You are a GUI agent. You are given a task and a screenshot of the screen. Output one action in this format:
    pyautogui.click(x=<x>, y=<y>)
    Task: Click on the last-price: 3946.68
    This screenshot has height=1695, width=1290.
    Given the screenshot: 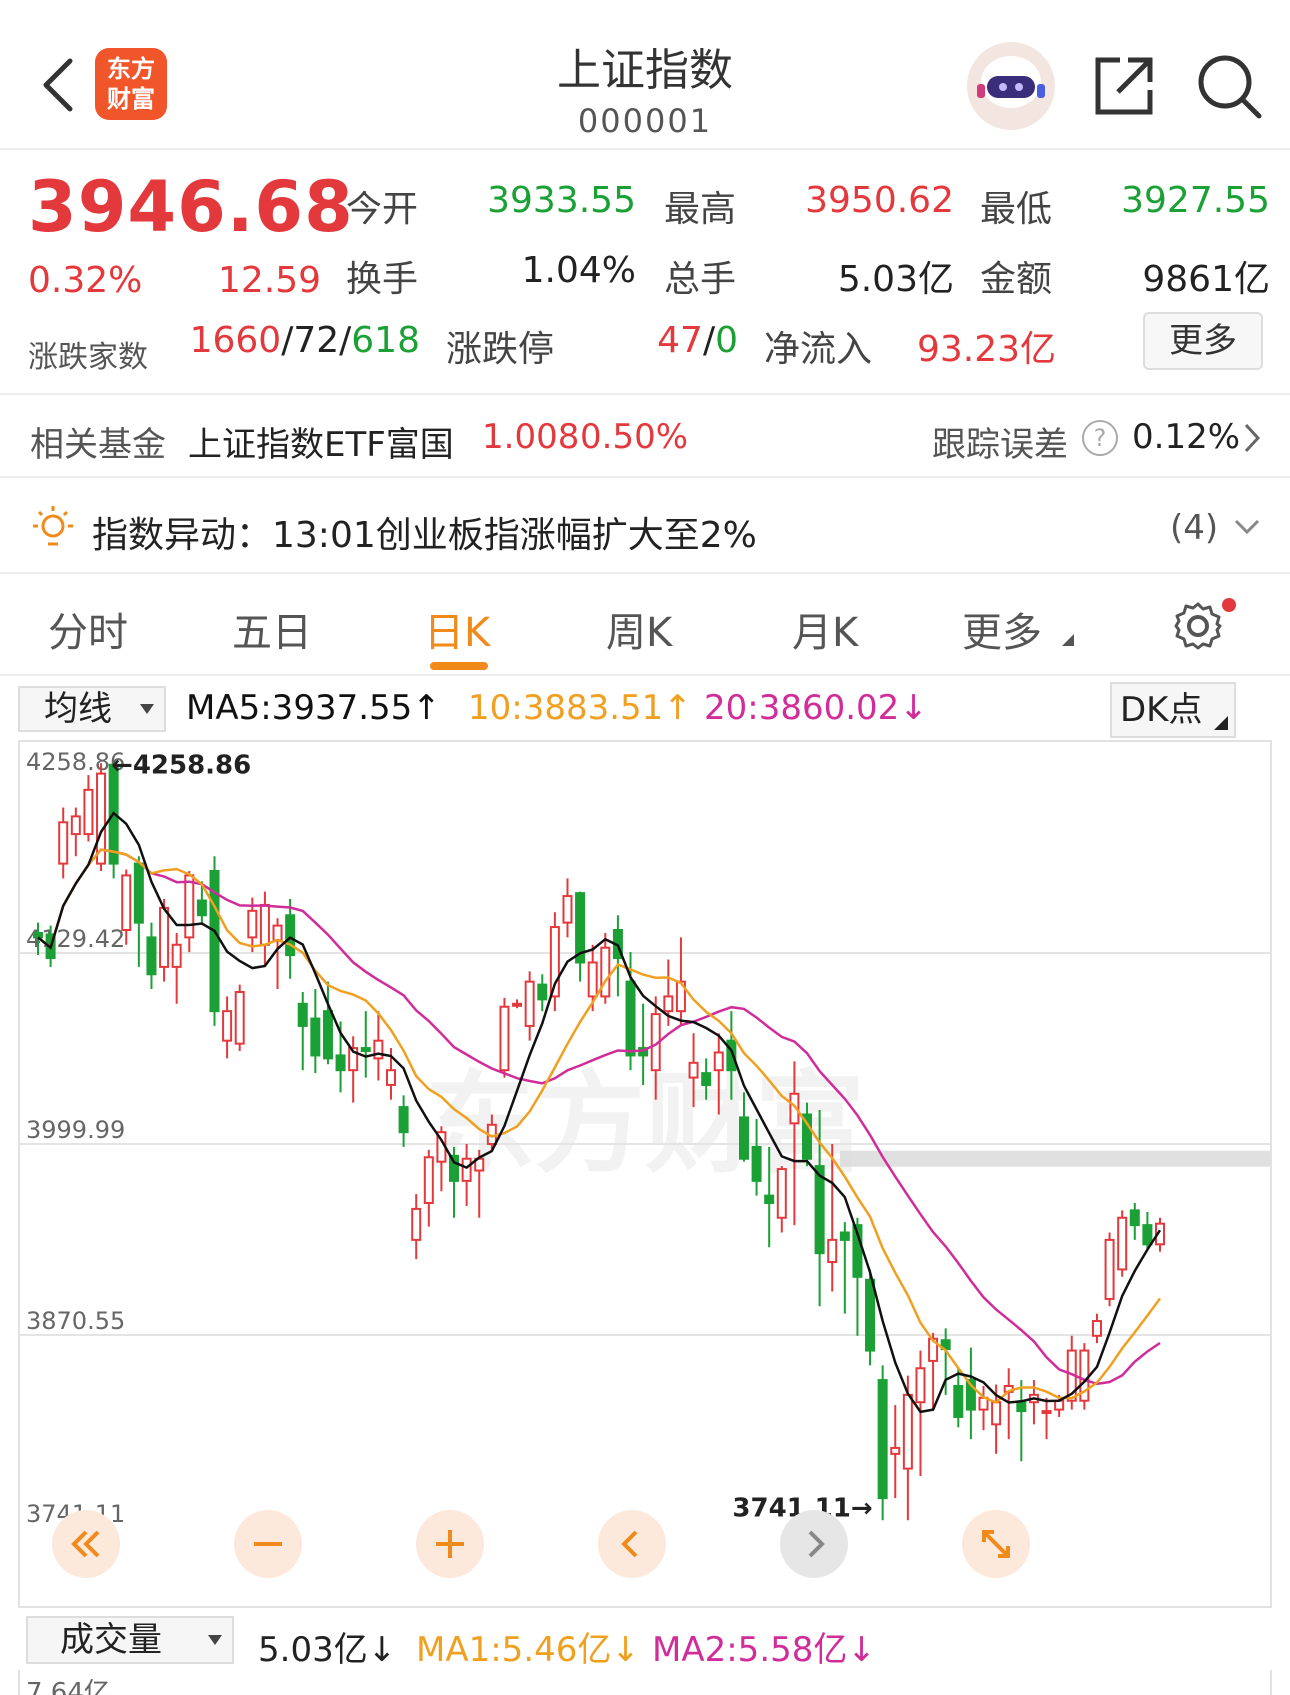 What is the action you would take?
    pyautogui.click(x=191, y=207)
    